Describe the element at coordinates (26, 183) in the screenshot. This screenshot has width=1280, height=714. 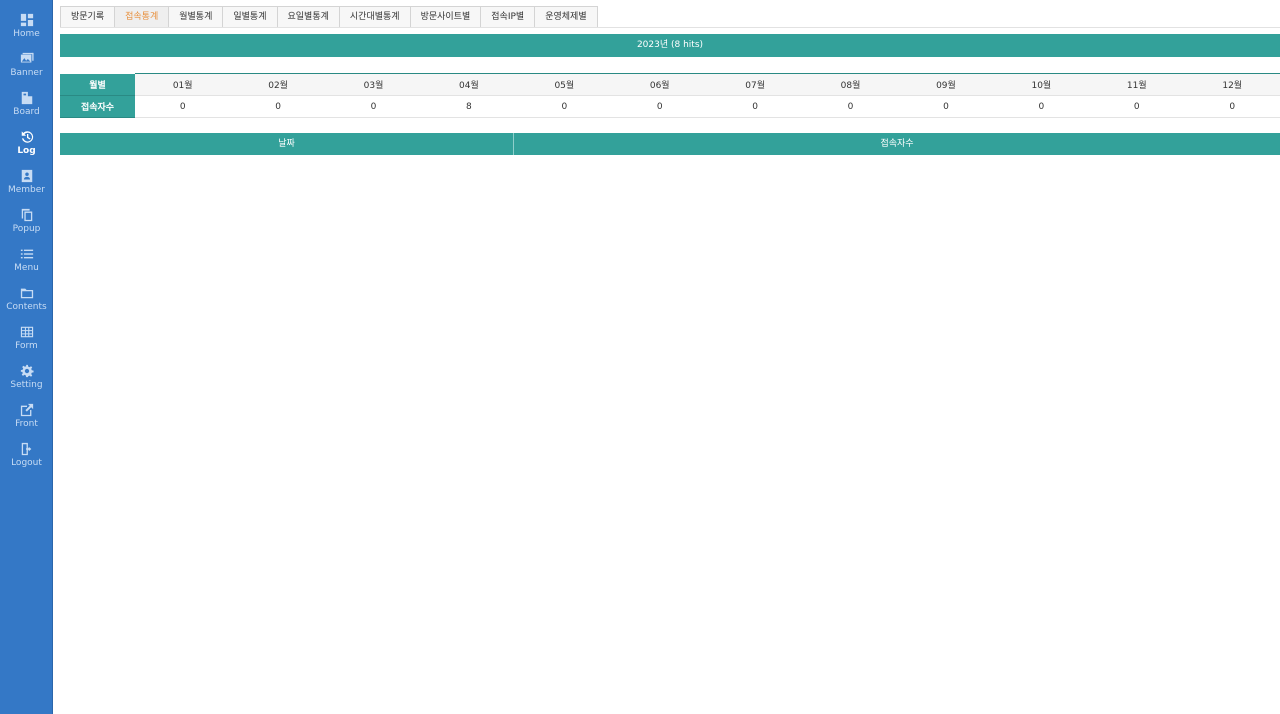
I see `sidebar-item-member: Member` at that location.